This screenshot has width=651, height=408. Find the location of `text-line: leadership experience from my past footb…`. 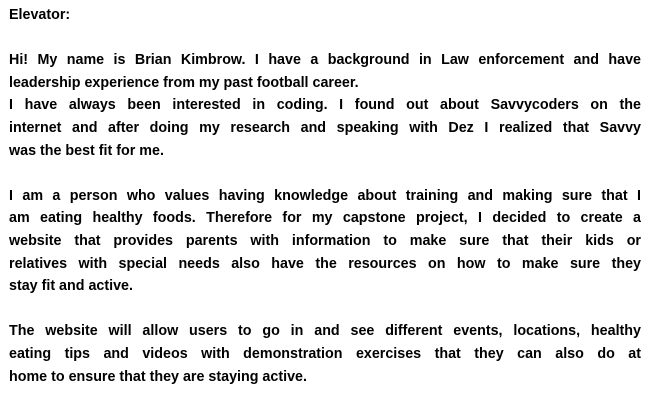

text-line: leadership experience from my past footb… is located at coordinates (184, 82).